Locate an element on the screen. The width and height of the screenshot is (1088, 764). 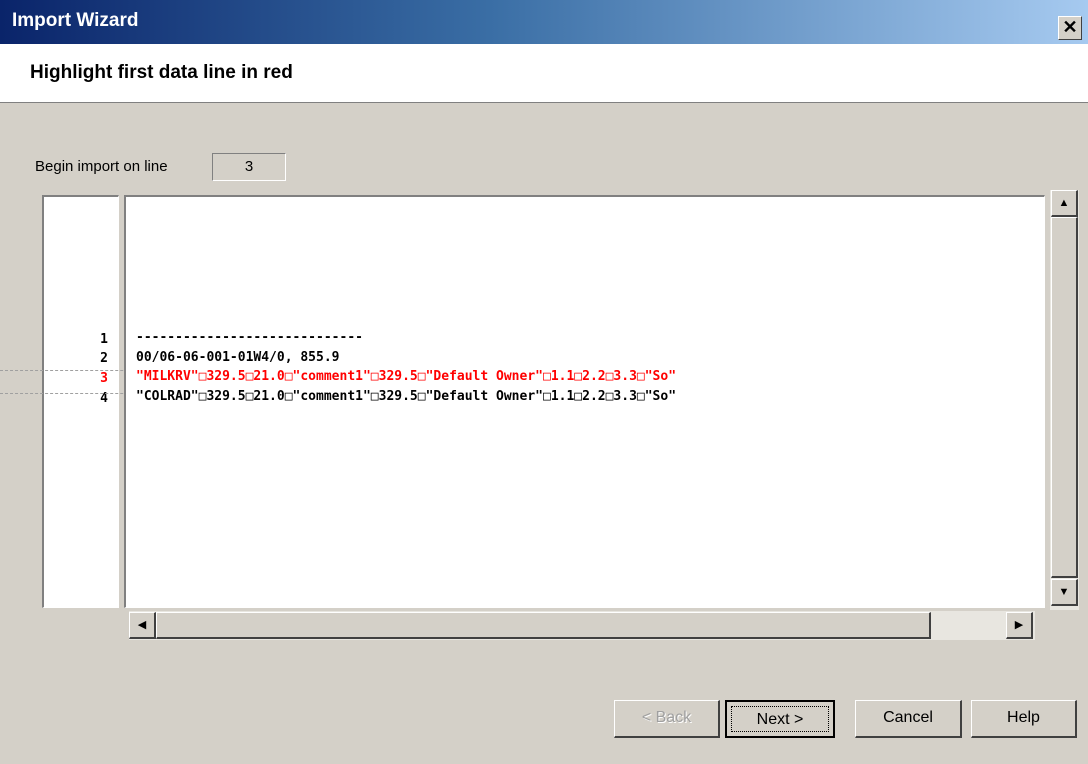
preview-line: ----------------------------- is located at coordinates (249, 337).